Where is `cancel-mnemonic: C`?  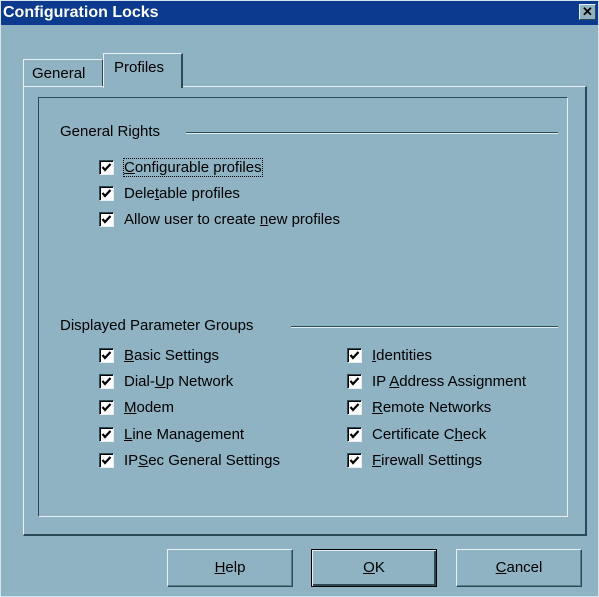
cancel-mnemonic: C is located at coordinates (501, 567).